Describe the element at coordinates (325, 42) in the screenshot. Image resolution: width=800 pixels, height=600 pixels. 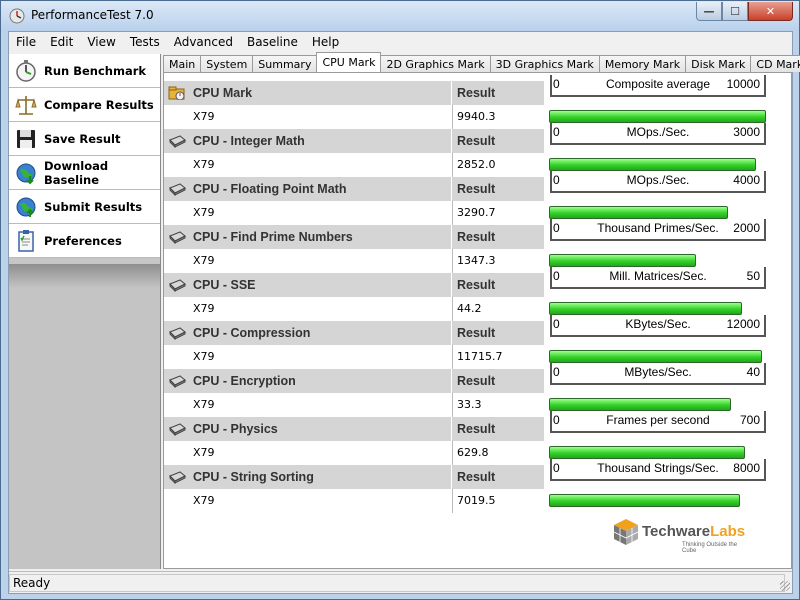
I see `menu-help: Help` at that location.